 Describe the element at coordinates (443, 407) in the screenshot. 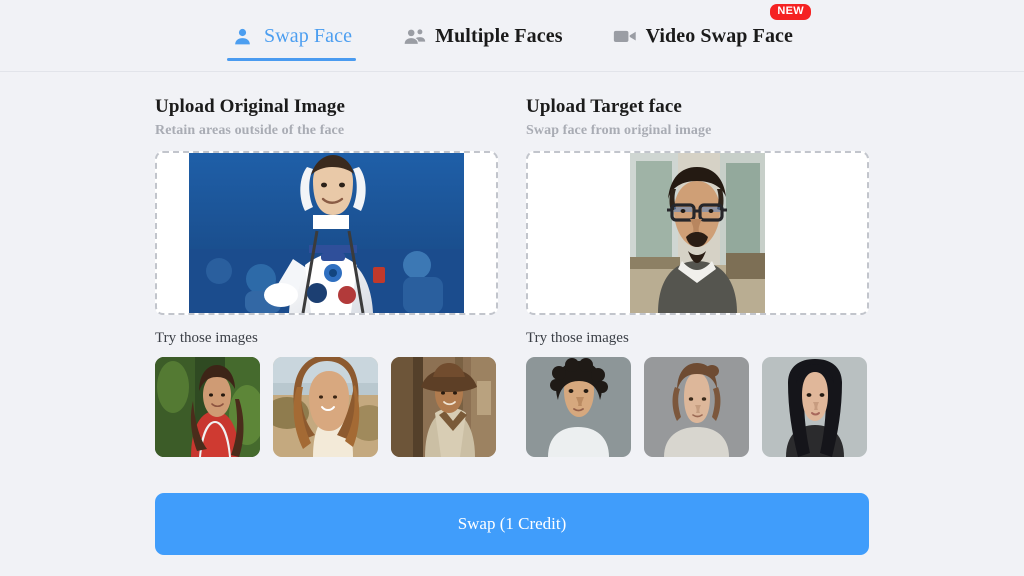

I see `thumbnail-cowboy` at that location.